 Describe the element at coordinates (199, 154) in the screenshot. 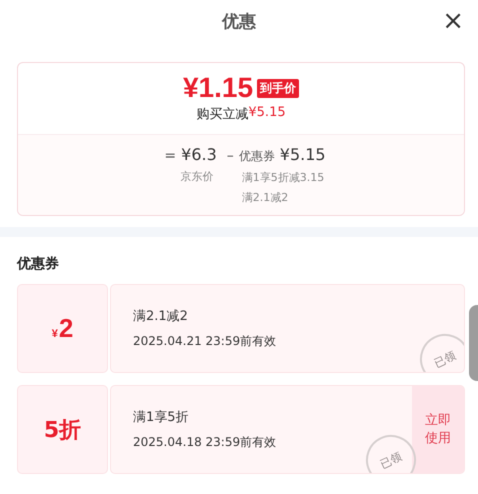

I see `base-price: ¥6.3` at that location.